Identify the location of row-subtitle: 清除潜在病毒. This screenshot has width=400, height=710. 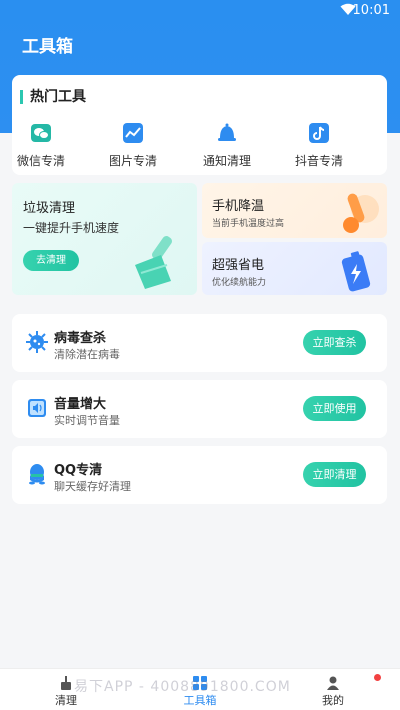
(87, 354).